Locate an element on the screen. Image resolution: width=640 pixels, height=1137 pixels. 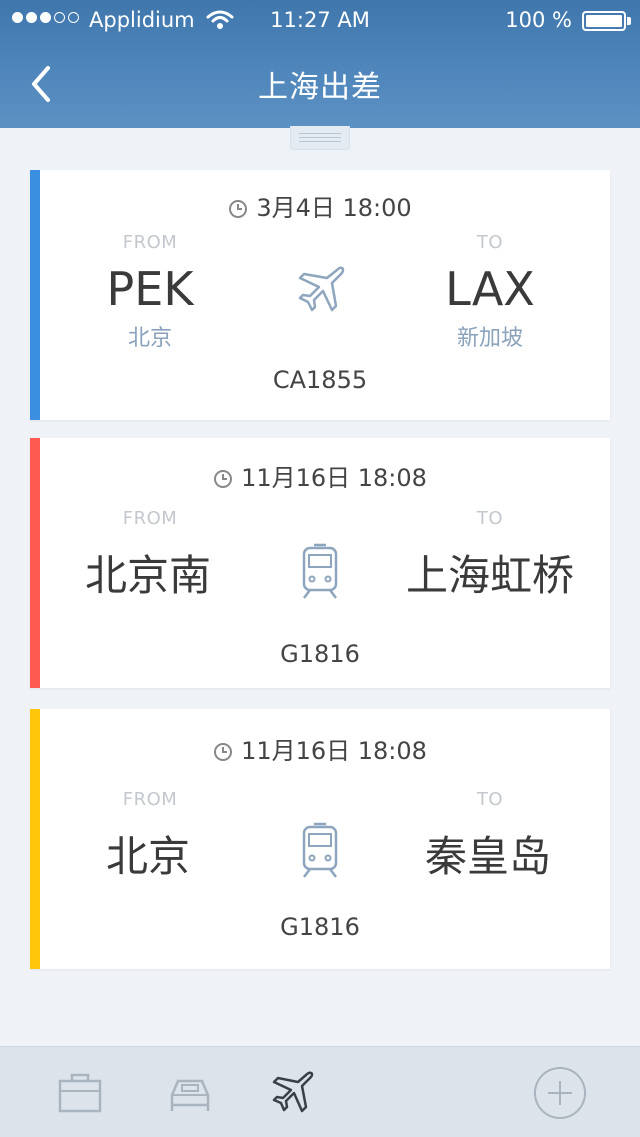
destination-city: 新加坡 is located at coordinates (489, 338).